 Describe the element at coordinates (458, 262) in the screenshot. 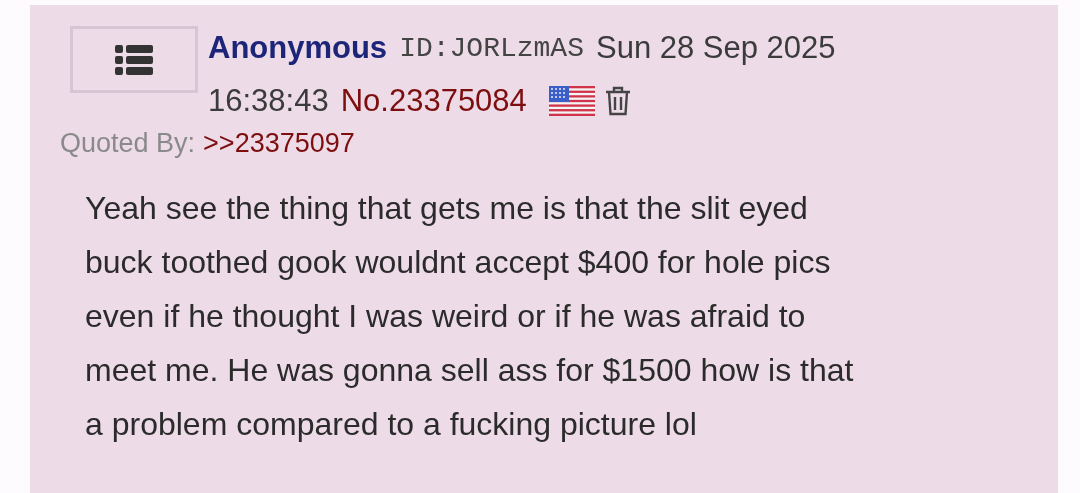

I see `post-text-line: buck toothed gook wouldnt accept $400 for hole pics` at that location.